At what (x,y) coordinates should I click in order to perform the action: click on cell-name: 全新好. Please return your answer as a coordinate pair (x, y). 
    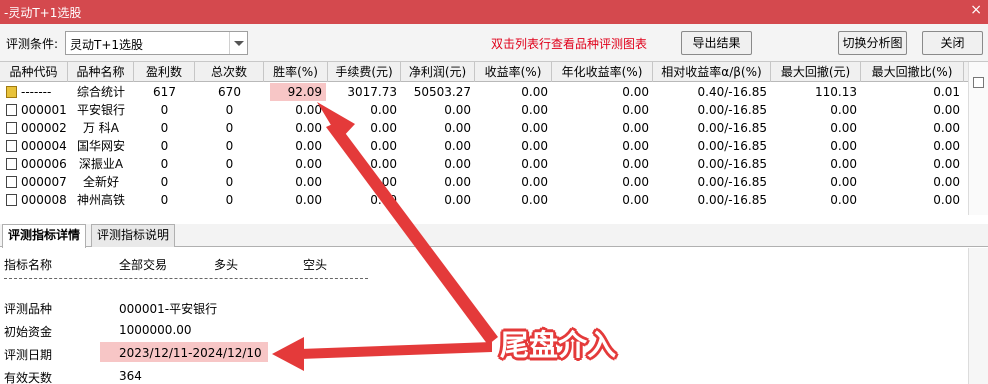
    Looking at the image, I should click on (100, 182).